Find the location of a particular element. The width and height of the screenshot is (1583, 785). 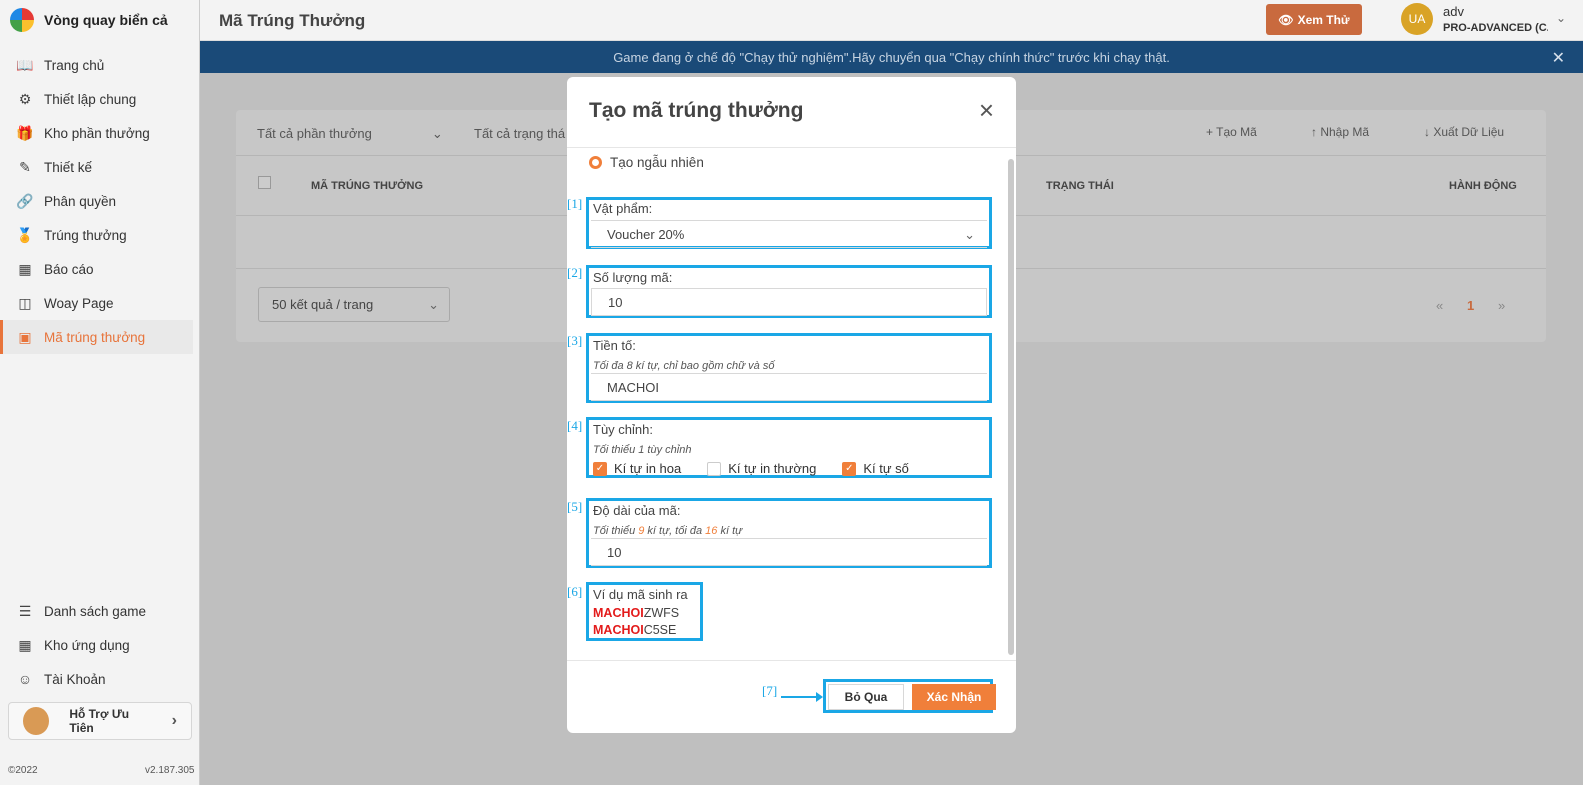

preview-button: 👁 Xem Thử is located at coordinates (1314, 19).